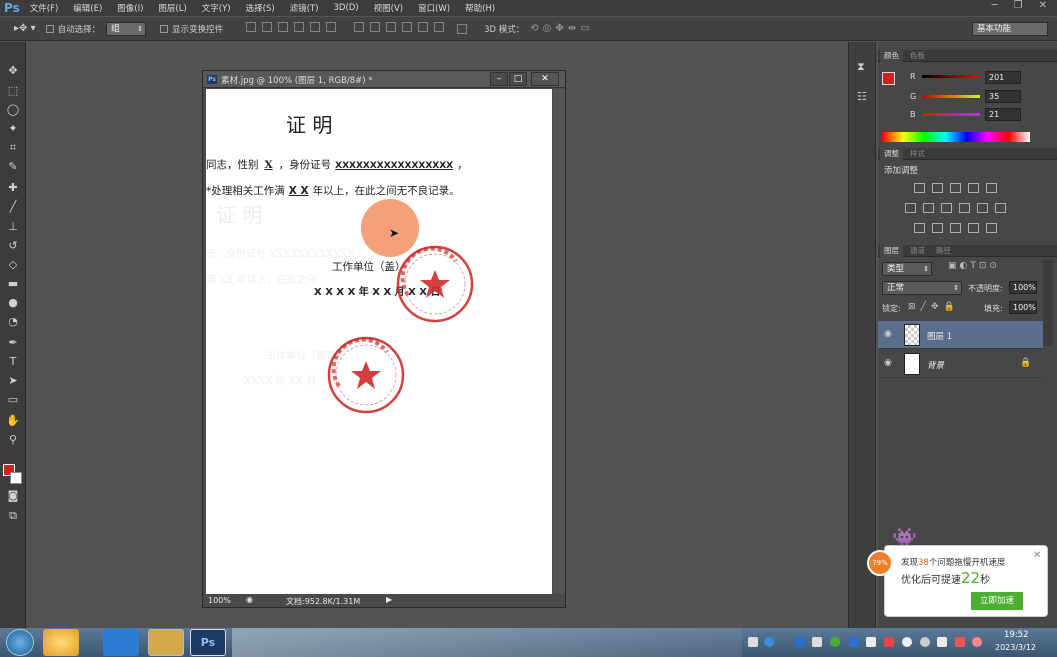  Describe the element at coordinates (769, 642) in the screenshot. I see `tray-help-icon` at that location.